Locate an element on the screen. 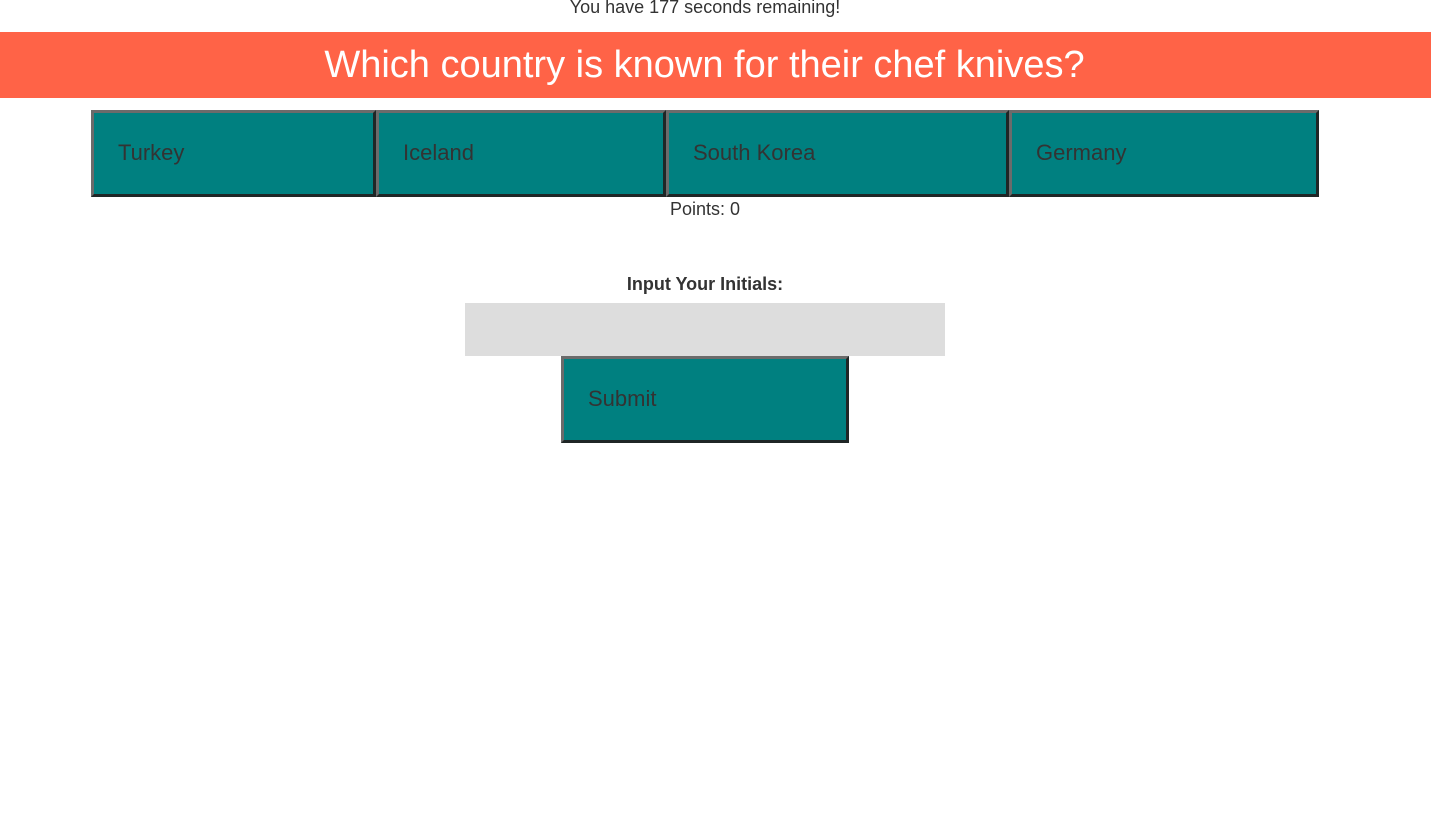 This screenshot has height=833, width=1431. submit-label: Submit is located at coordinates (622, 398).